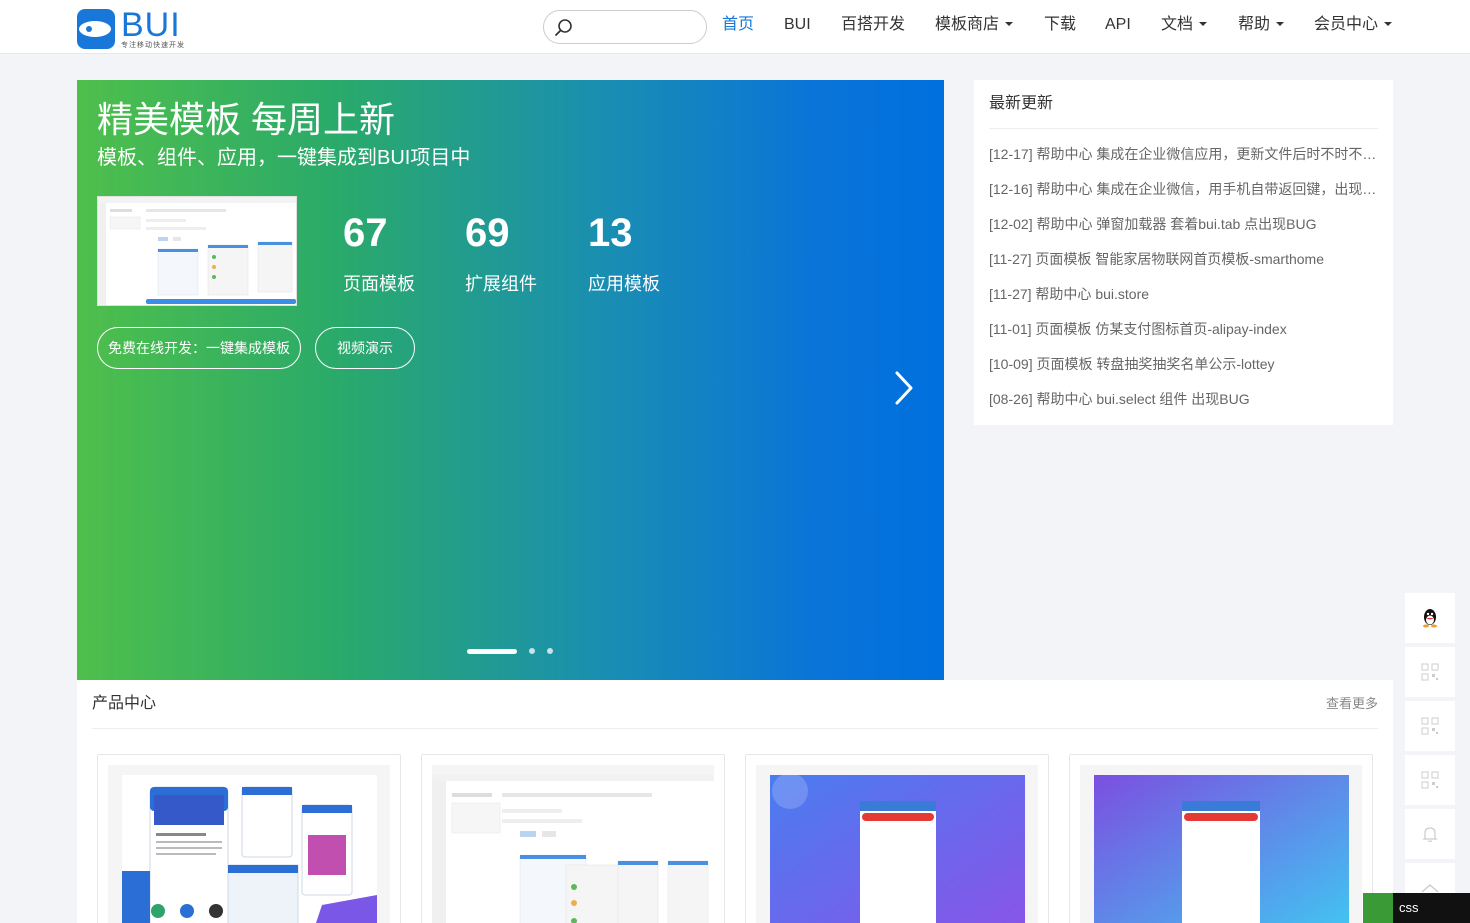  What do you see at coordinates (1378, 908) in the screenshot?
I see `leaf-icon` at bounding box center [1378, 908].